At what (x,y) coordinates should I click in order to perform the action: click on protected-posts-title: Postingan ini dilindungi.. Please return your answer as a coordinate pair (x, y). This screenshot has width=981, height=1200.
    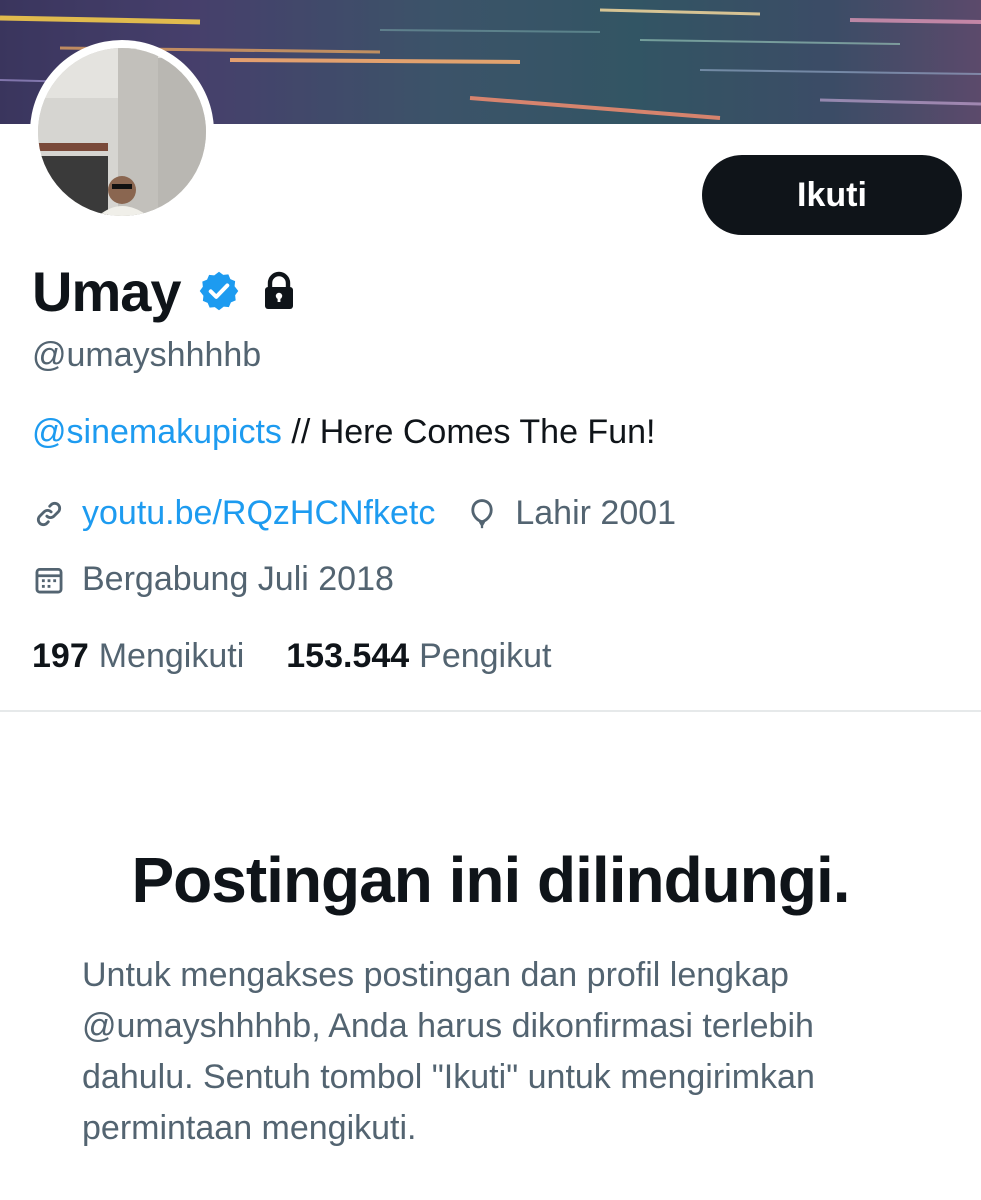
    Looking at the image, I should click on (490, 880).